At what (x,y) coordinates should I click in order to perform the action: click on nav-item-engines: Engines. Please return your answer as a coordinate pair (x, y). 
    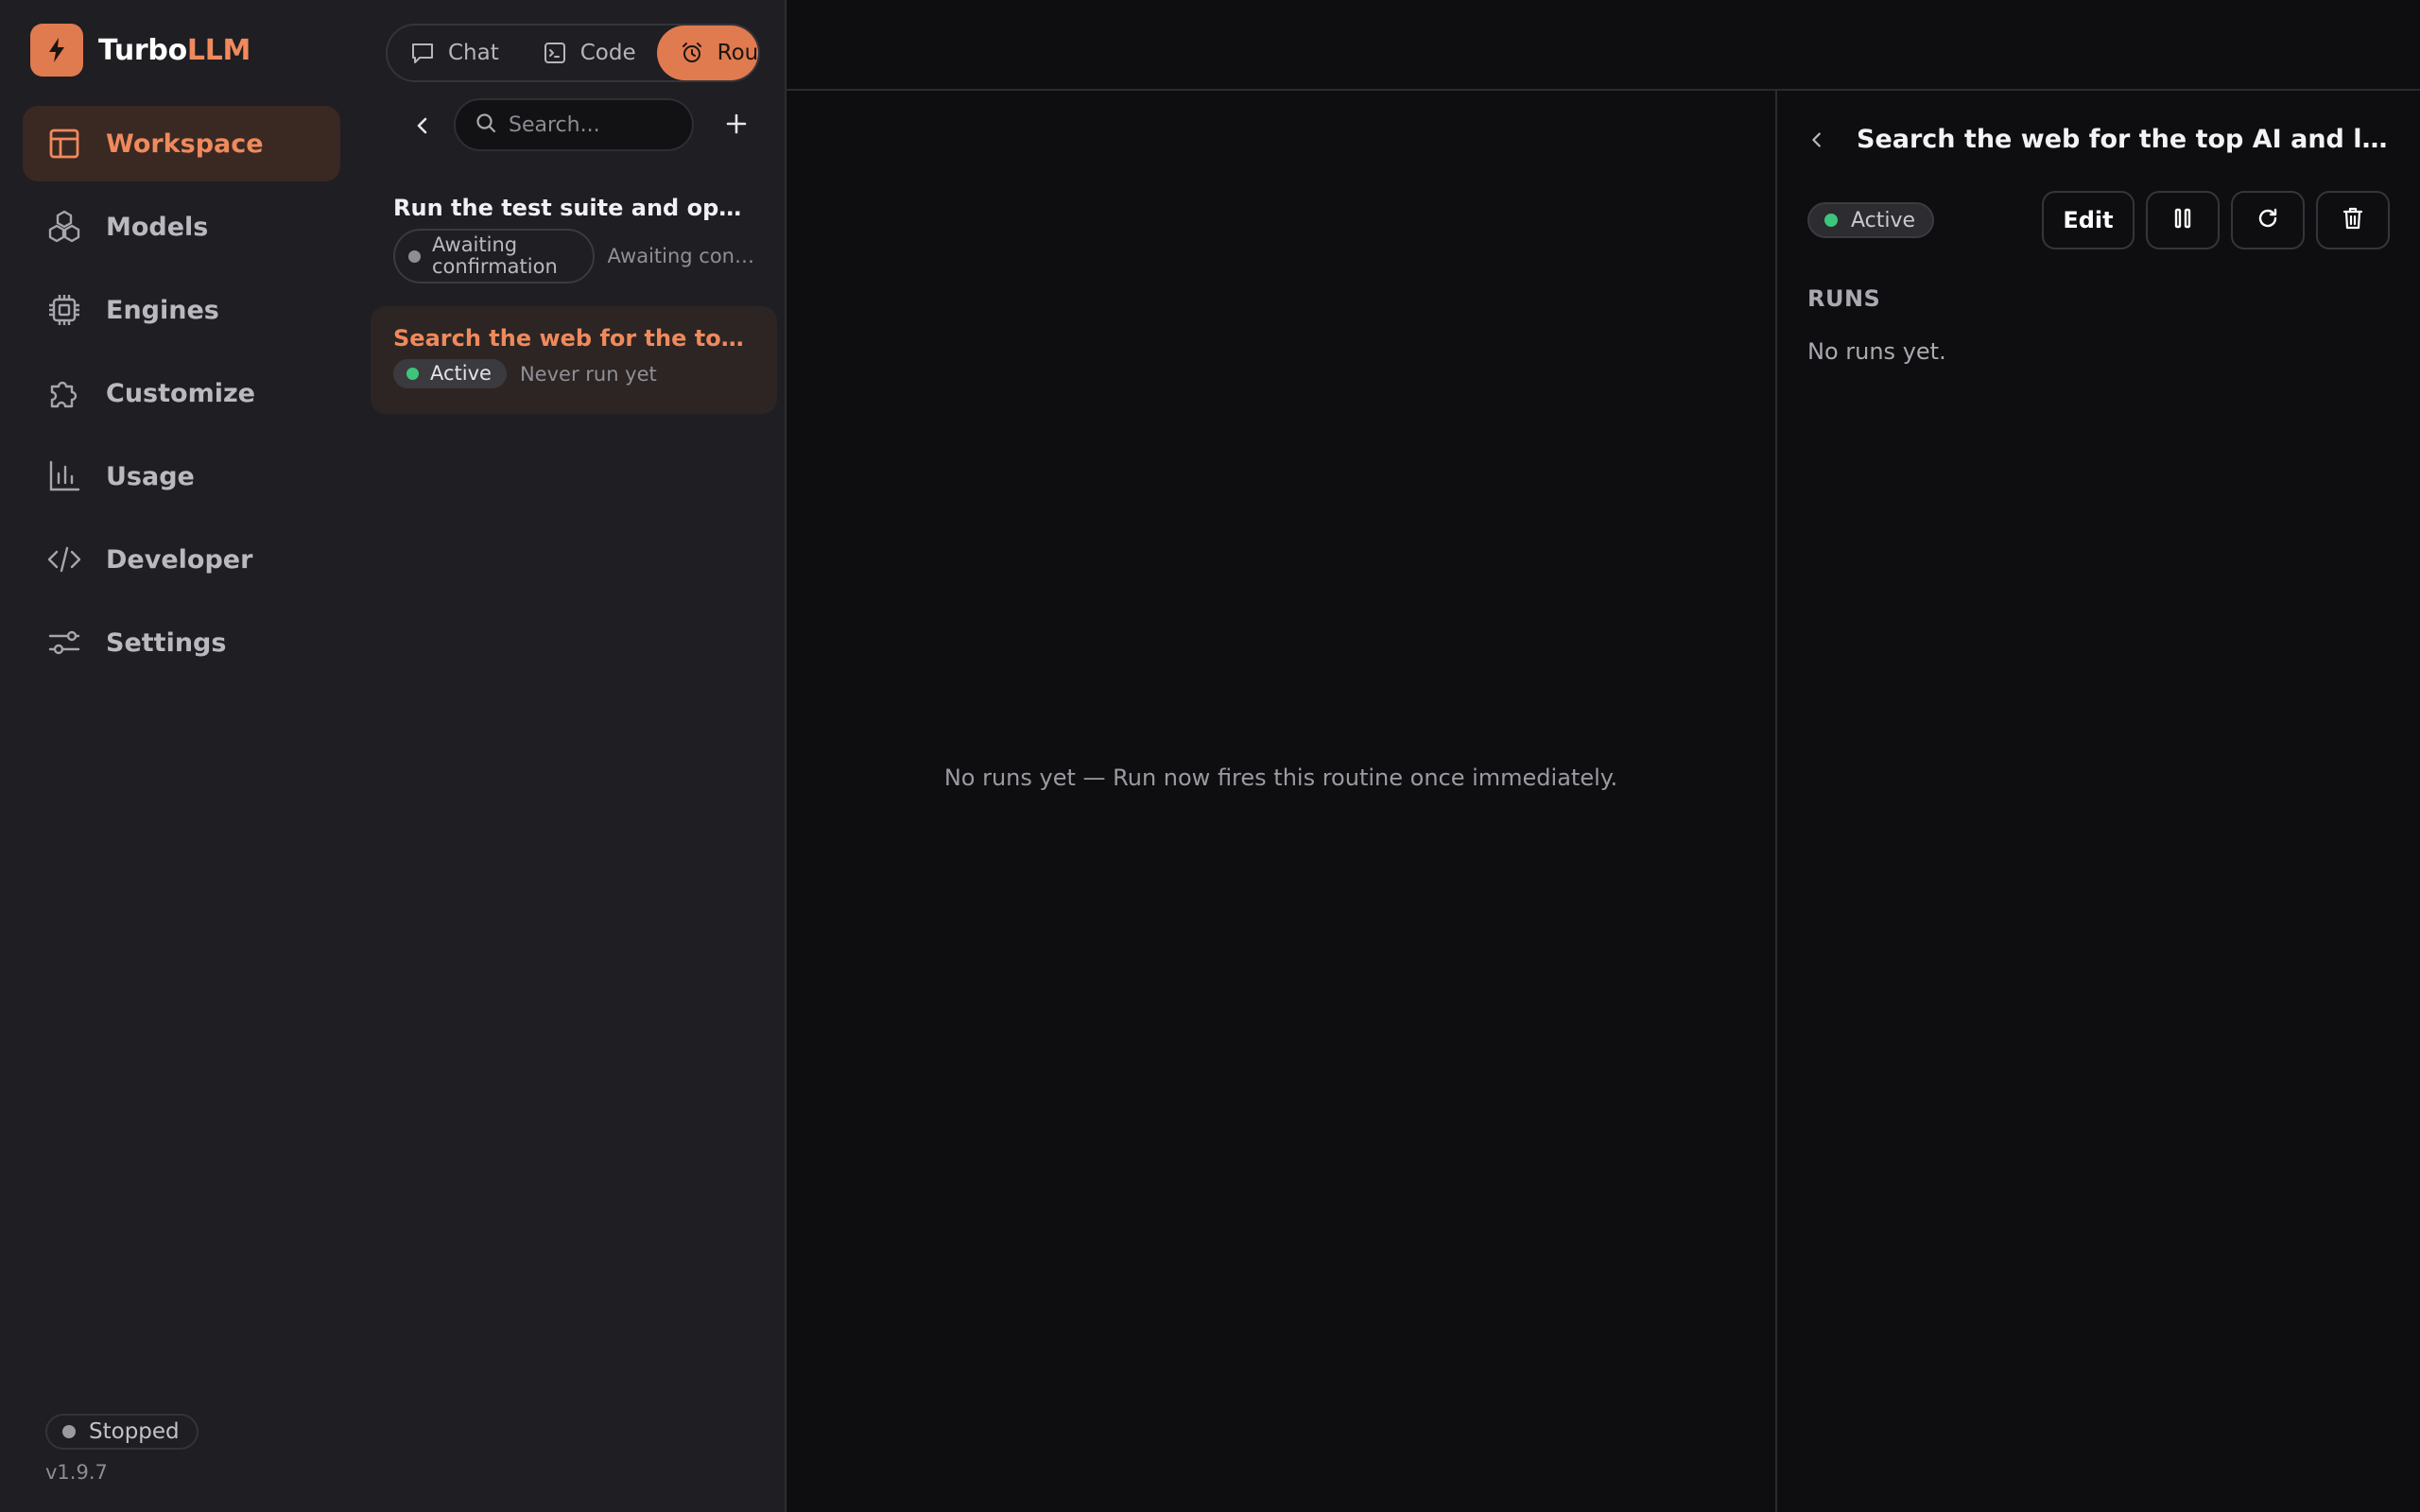
    Looking at the image, I should click on (181, 310).